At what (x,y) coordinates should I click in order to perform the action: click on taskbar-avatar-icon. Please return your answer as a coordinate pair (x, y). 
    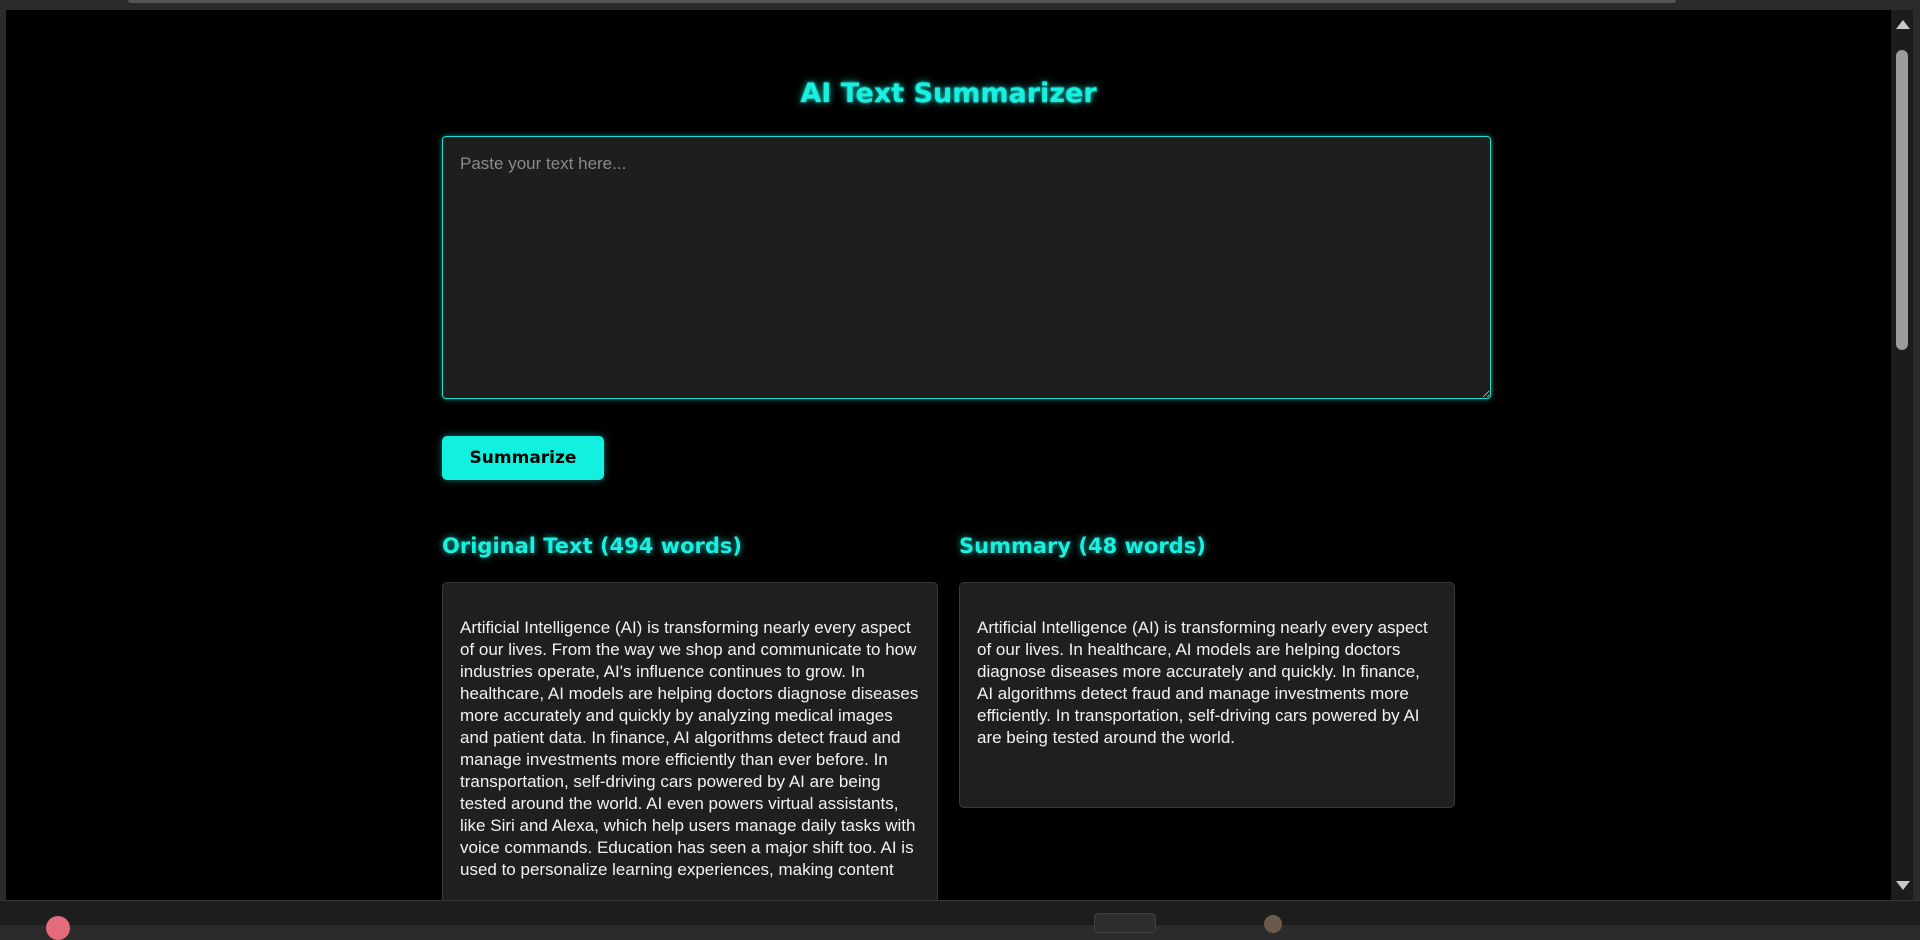
    Looking at the image, I should click on (1273, 924).